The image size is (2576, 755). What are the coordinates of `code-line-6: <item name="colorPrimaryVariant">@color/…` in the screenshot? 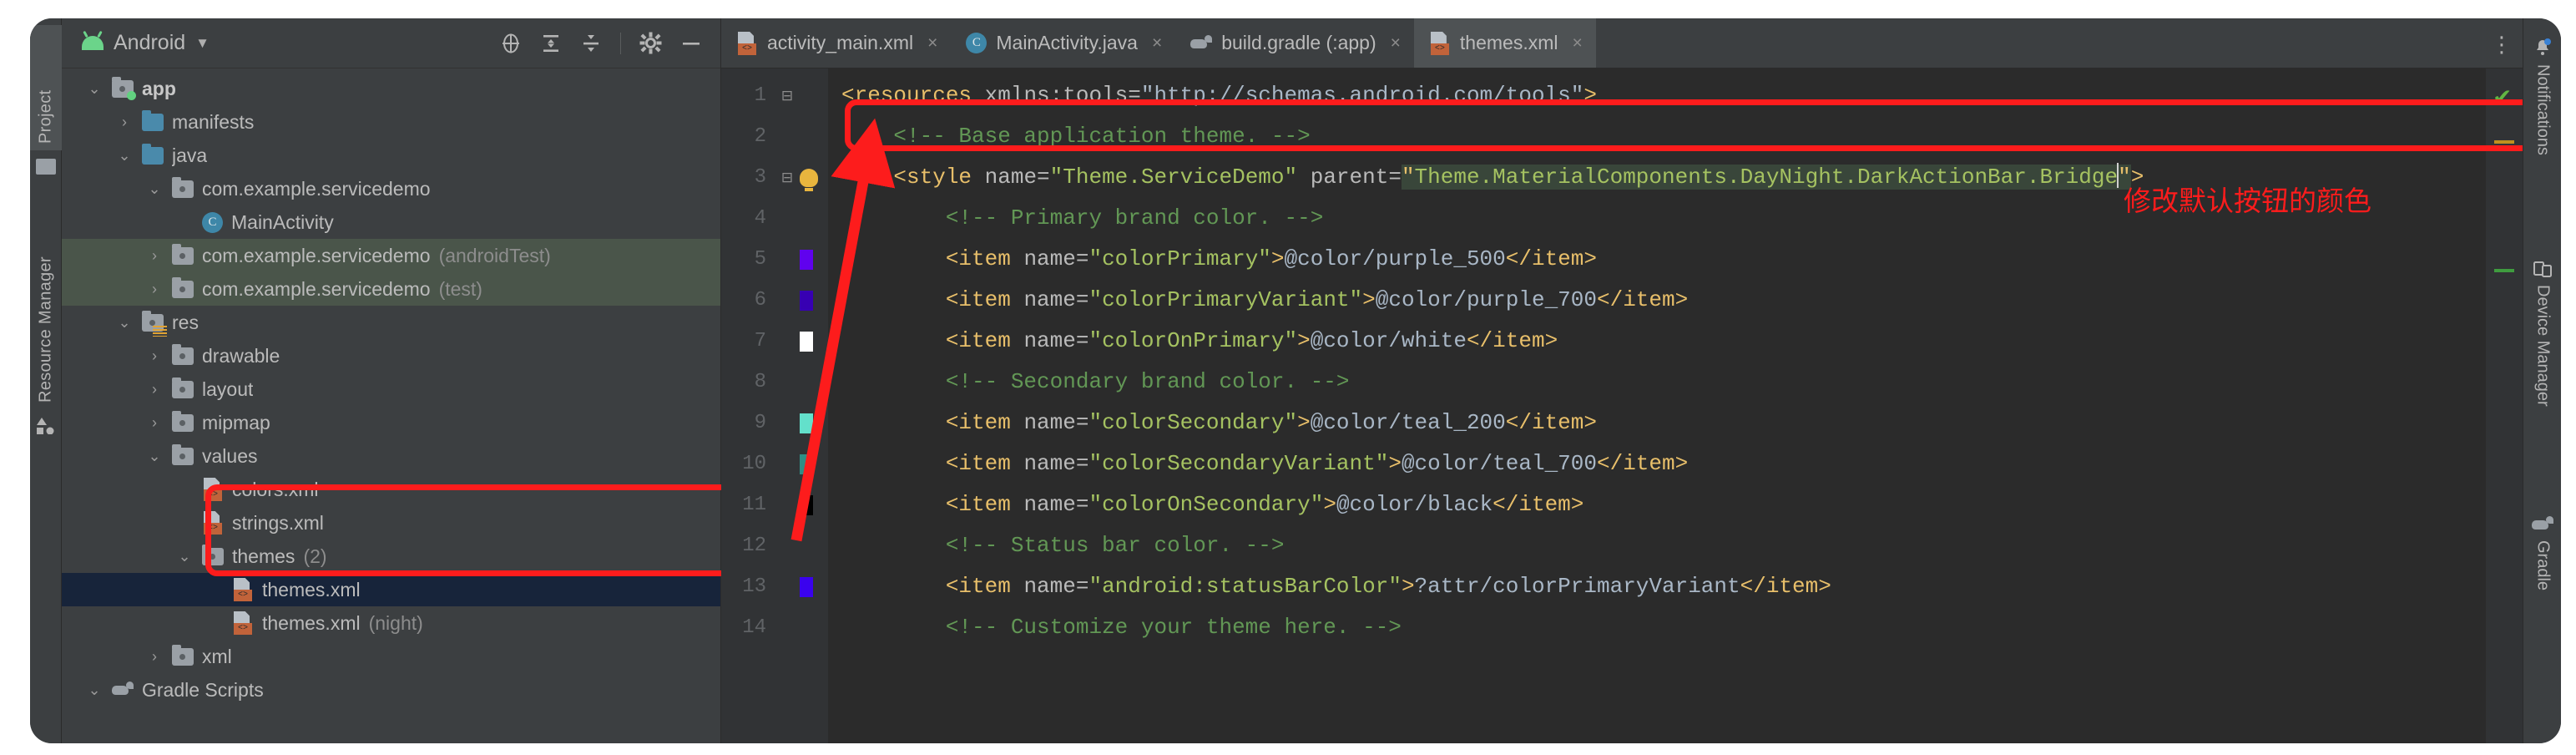 It's located at (1657, 301).